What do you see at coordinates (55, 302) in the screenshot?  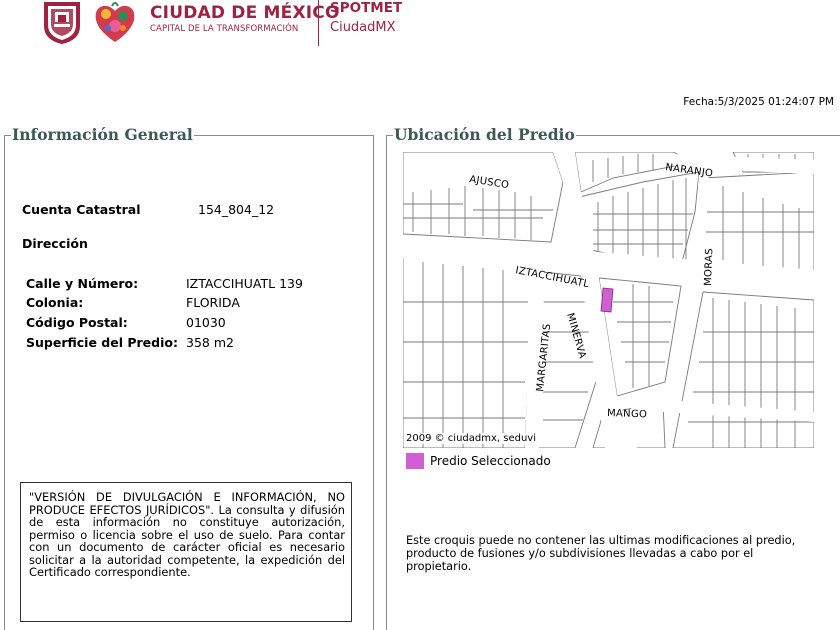 I see `colonia-label: Colonia:` at bounding box center [55, 302].